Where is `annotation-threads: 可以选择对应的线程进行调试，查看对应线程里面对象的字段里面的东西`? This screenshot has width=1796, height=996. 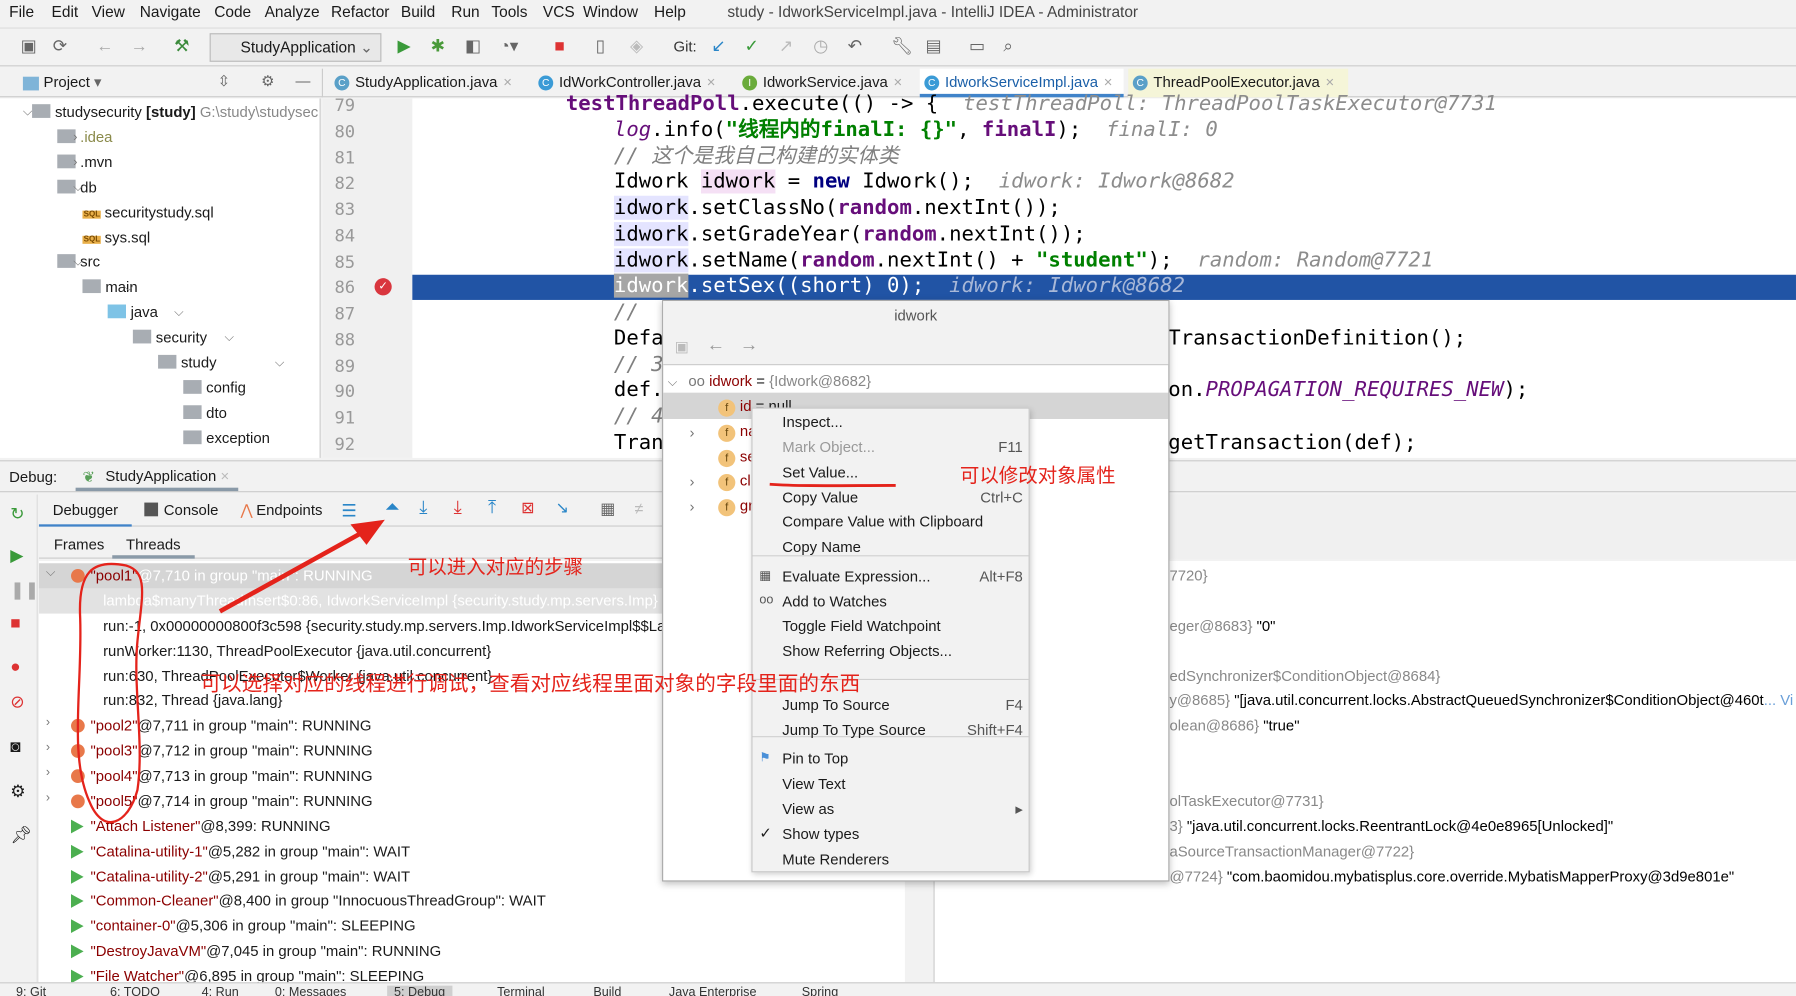
annotation-threads: 可以选择对应的线程进行调试，查看对应线程里面对象的字段里面的东西 is located at coordinates (530, 683).